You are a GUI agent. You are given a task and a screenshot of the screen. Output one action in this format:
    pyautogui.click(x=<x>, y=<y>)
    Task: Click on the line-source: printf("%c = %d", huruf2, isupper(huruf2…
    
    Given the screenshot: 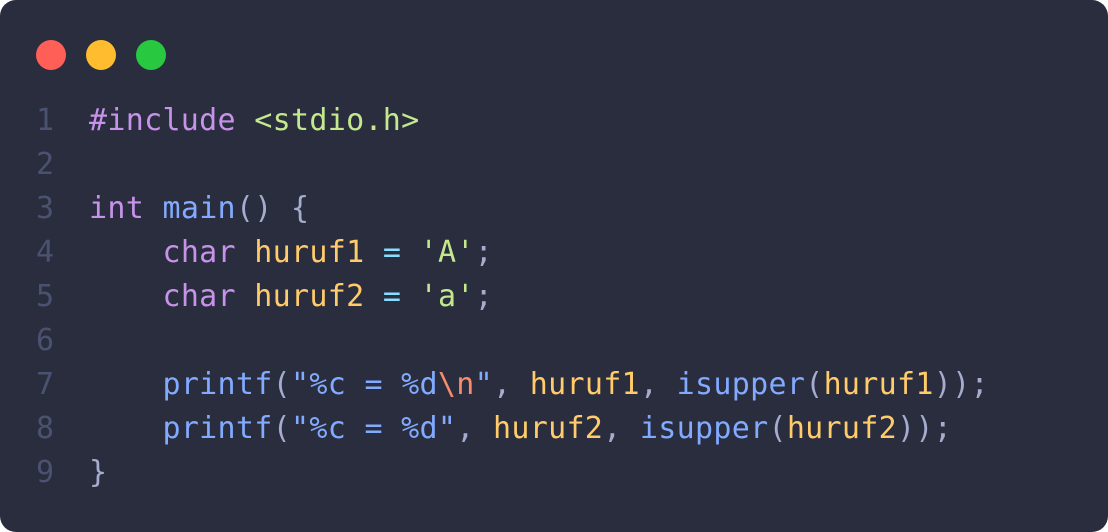 What is the action you would take?
    pyautogui.click(x=520, y=429)
    